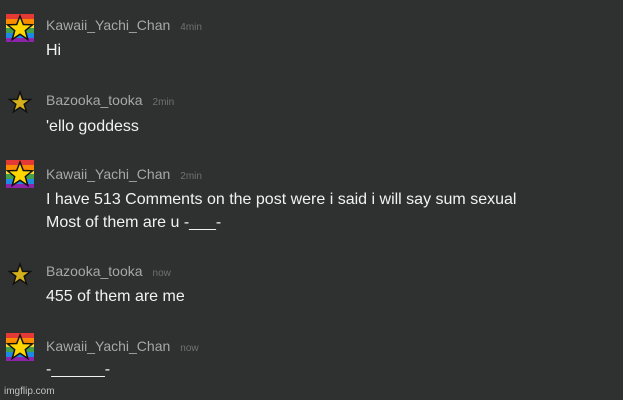 The width and height of the screenshot is (623, 400). Describe the element at coordinates (115, 296) in the screenshot. I see `message-text: 455 of them are me` at that location.